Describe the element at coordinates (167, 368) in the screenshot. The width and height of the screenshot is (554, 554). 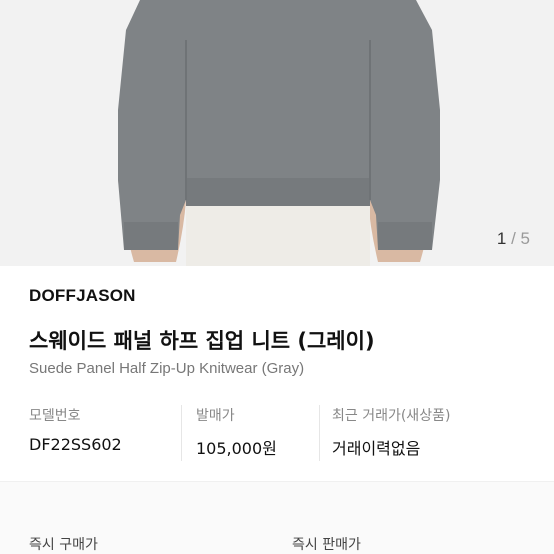
I see `product-title-english: Suede Panel Half Zip-Up Knitwear (Gray)` at that location.